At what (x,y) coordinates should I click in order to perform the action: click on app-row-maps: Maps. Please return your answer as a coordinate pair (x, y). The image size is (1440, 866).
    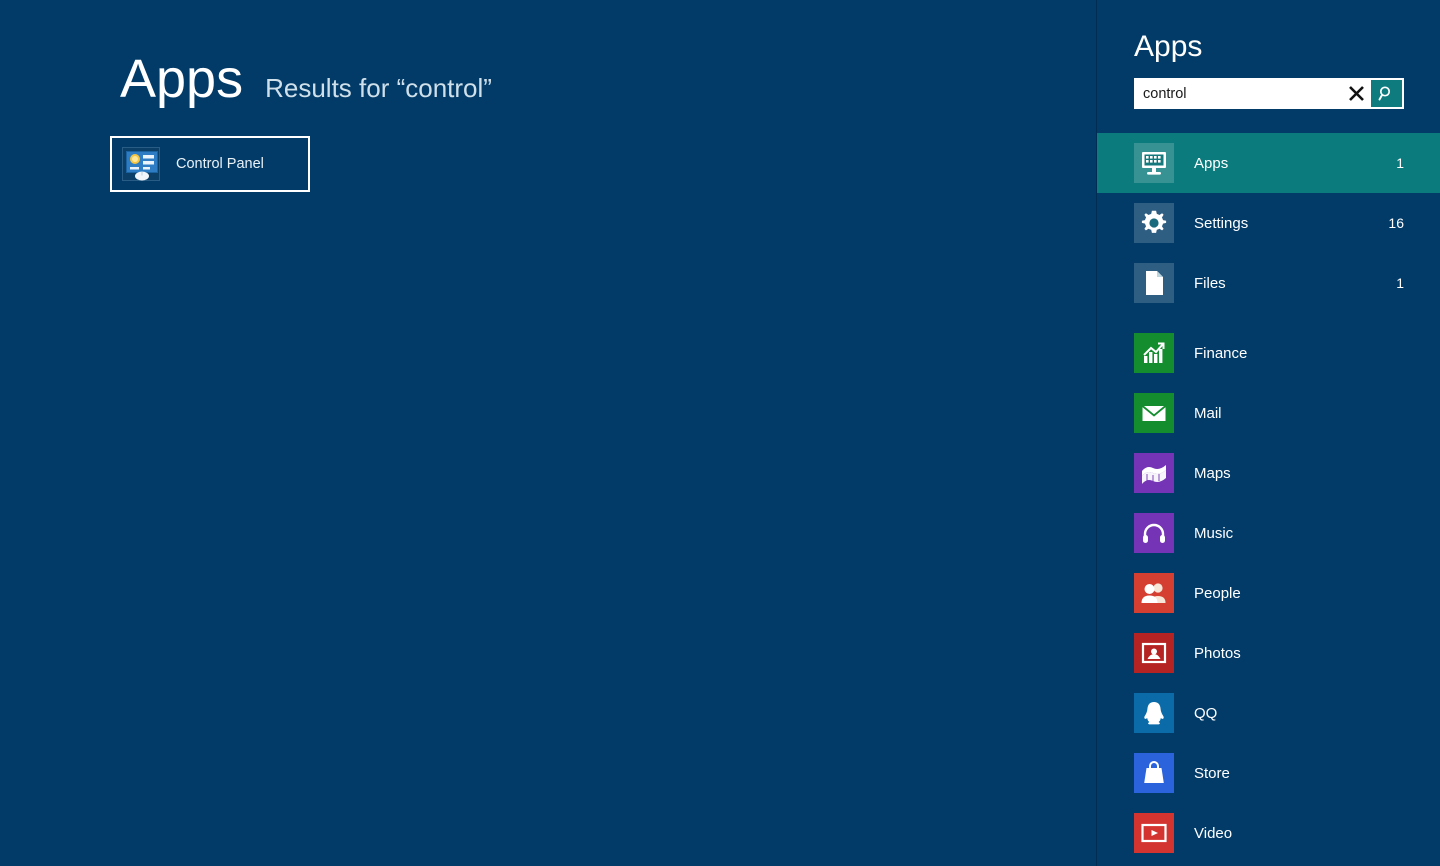
    Looking at the image, I should click on (1268, 473).